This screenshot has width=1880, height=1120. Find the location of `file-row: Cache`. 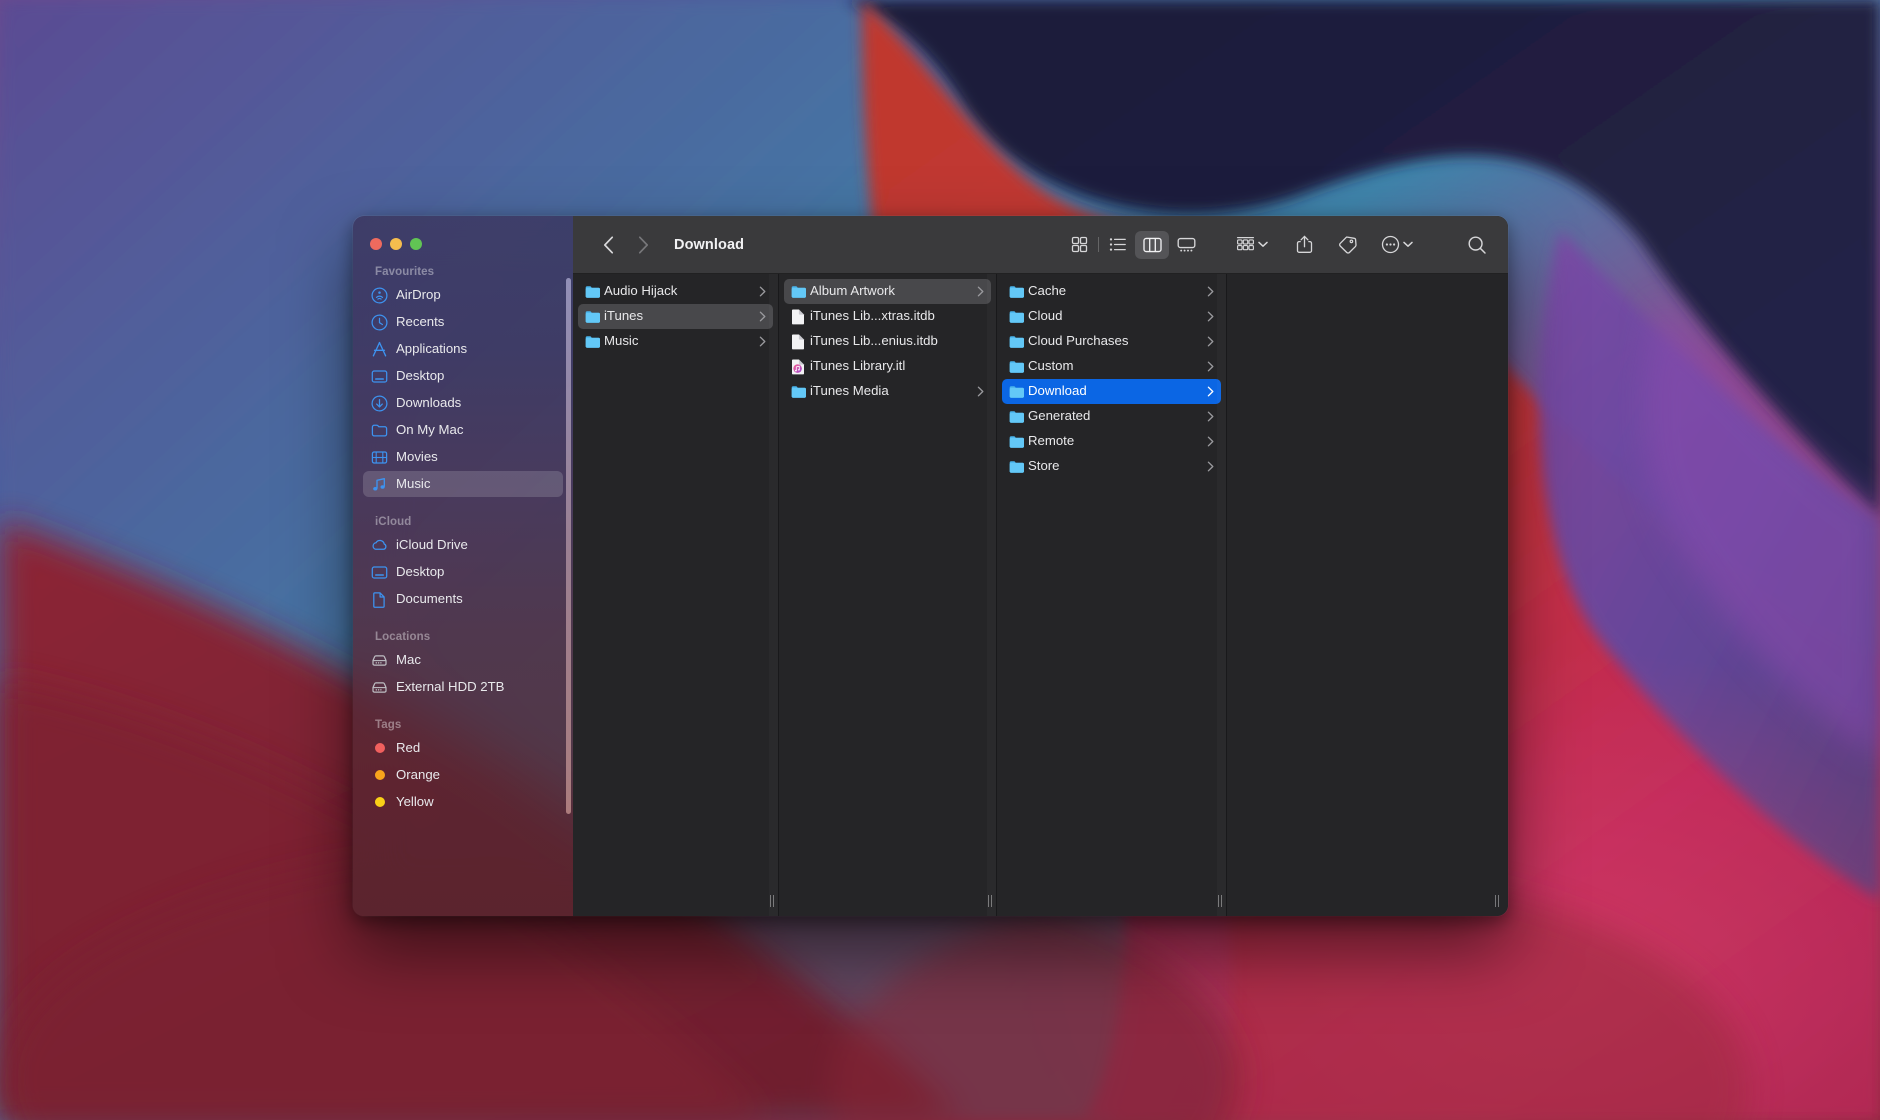

file-row: Cache is located at coordinates (1111, 291).